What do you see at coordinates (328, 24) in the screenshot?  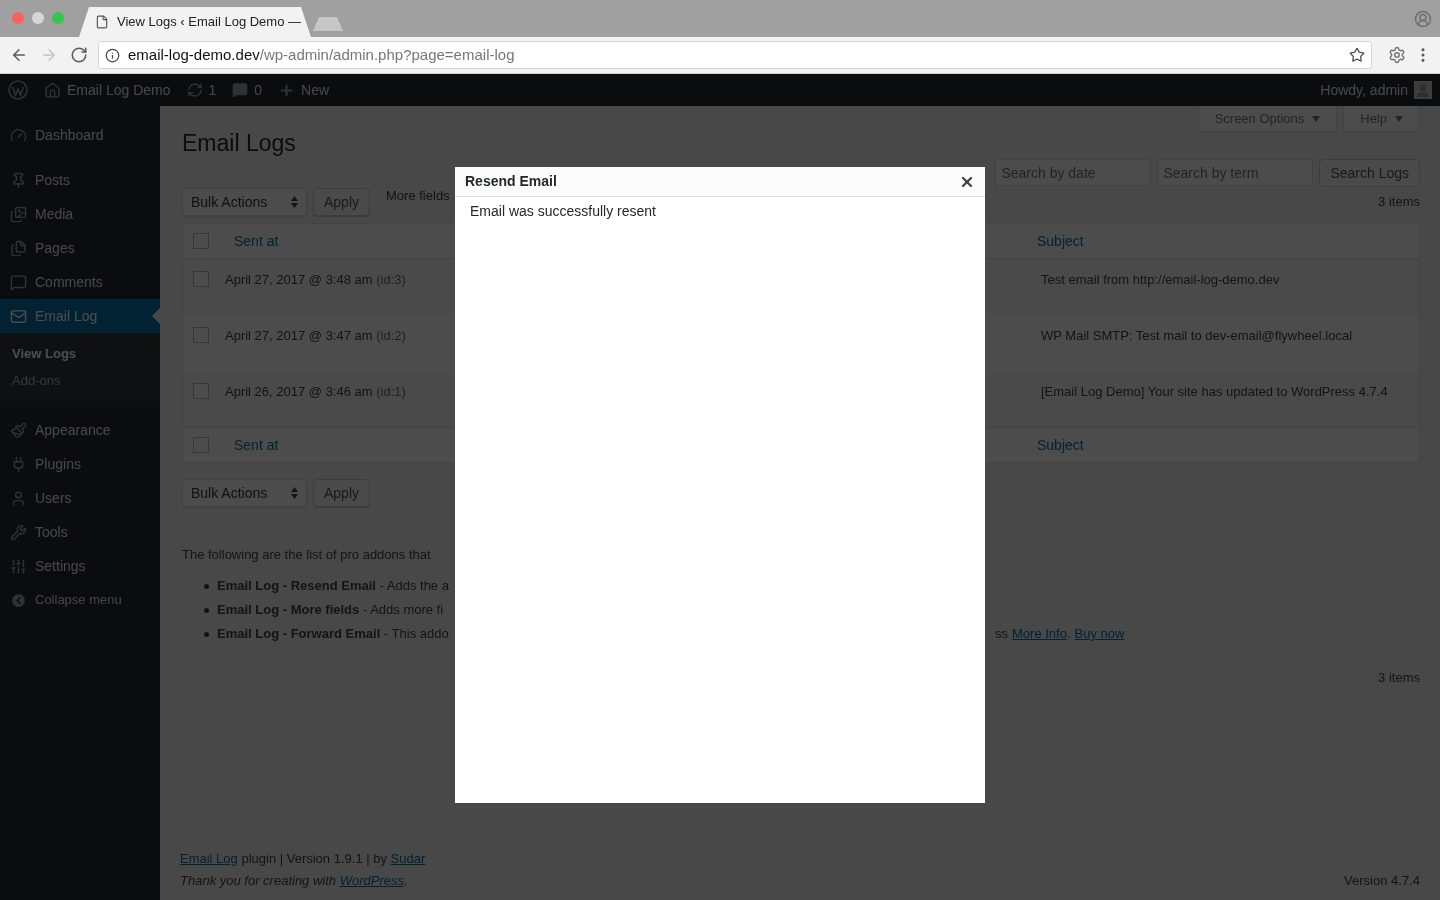 I see `new-tab-button` at bounding box center [328, 24].